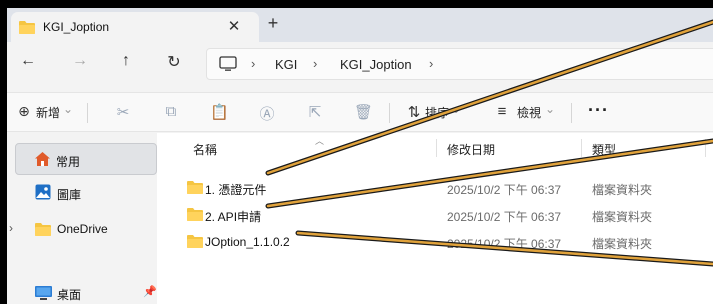 Image resolution: width=713 pixels, height=304 pixels. I want to click on new-tab-button: +, so click(273, 23).